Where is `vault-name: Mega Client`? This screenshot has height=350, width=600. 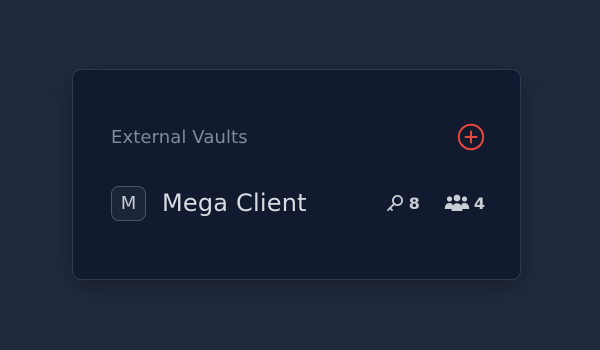
vault-name: Mega Client is located at coordinates (273, 203).